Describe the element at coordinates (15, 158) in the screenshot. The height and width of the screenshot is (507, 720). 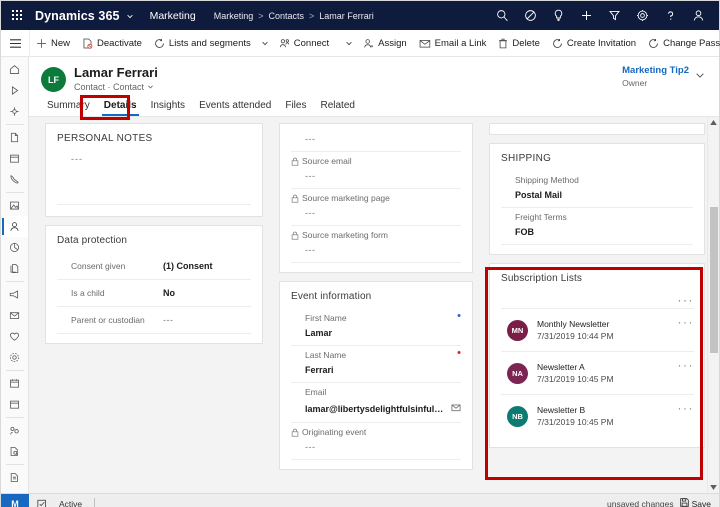
I see `calendar-icon` at that location.